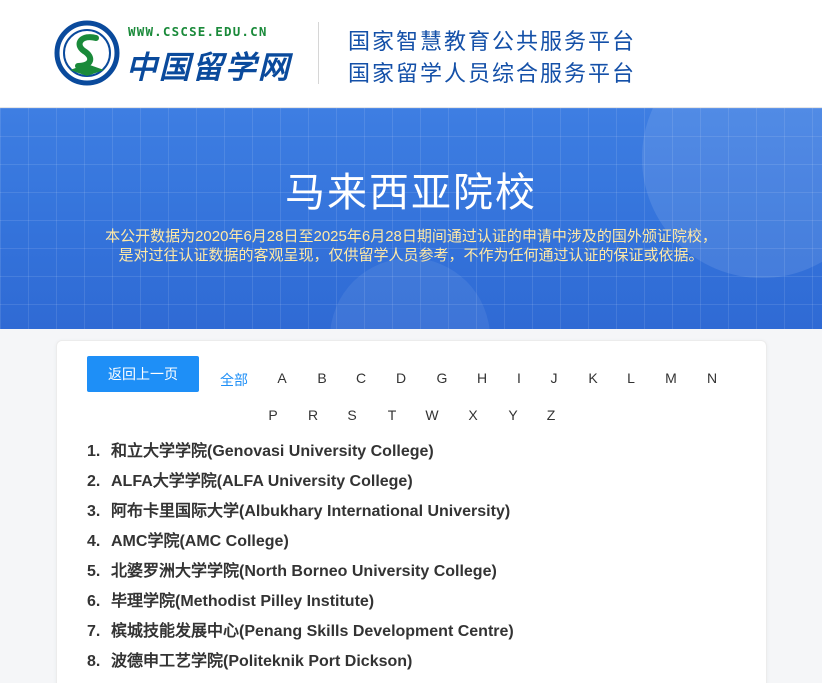 The width and height of the screenshot is (822, 683). Describe the element at coordinates (712, 378) in the screenshot. I see `letter-filter-n: N` at that location.